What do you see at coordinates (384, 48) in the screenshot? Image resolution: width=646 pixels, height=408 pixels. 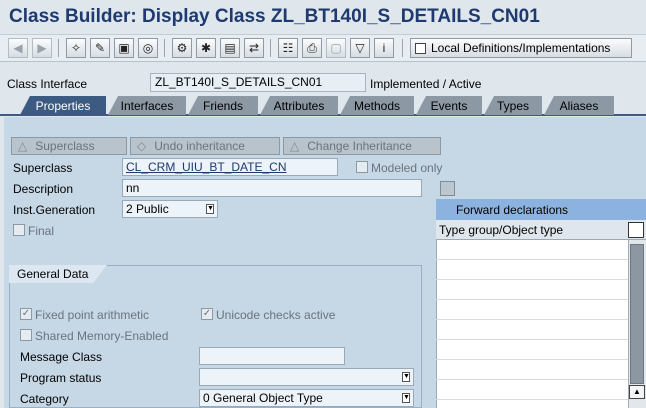 I see `info-icon: i` at bounding box center [384, 48].